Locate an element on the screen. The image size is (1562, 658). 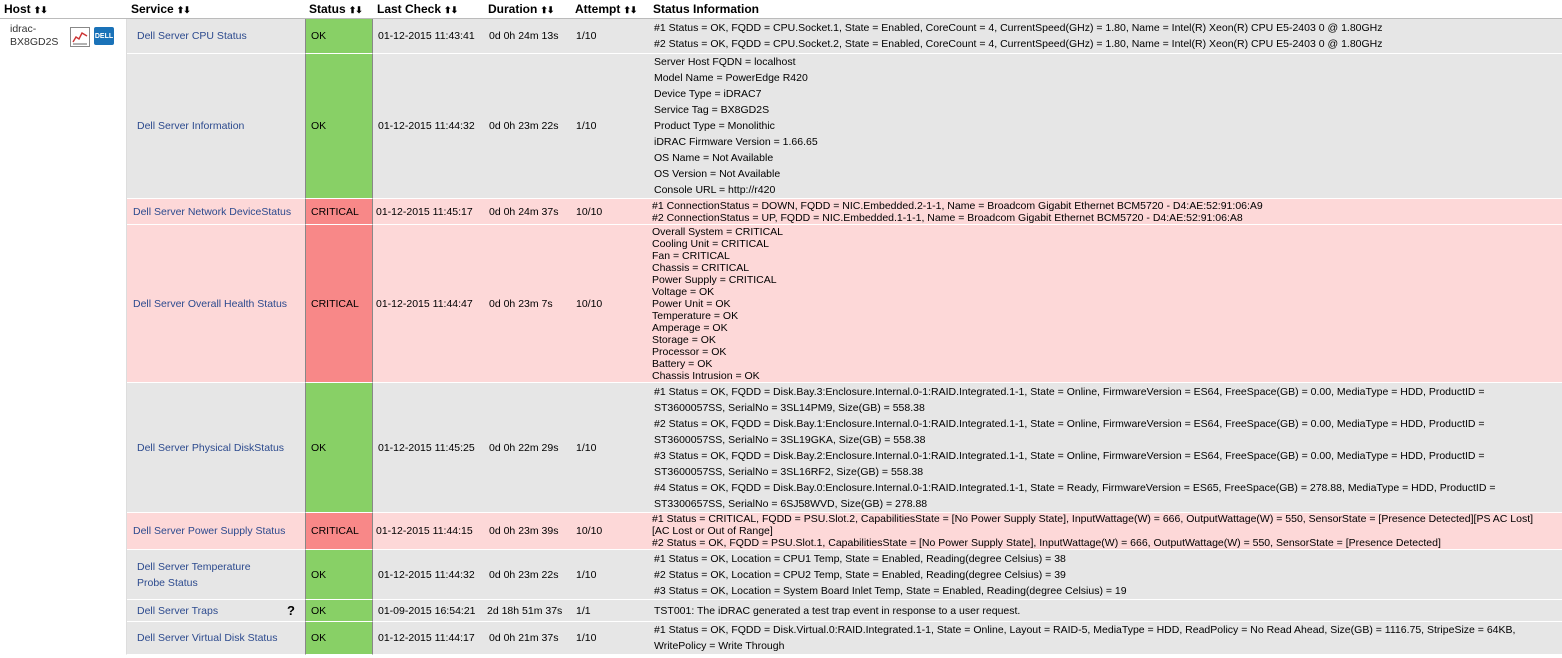
col-status-header: Status ⬆⬇ is located at coordinates (339, 9).